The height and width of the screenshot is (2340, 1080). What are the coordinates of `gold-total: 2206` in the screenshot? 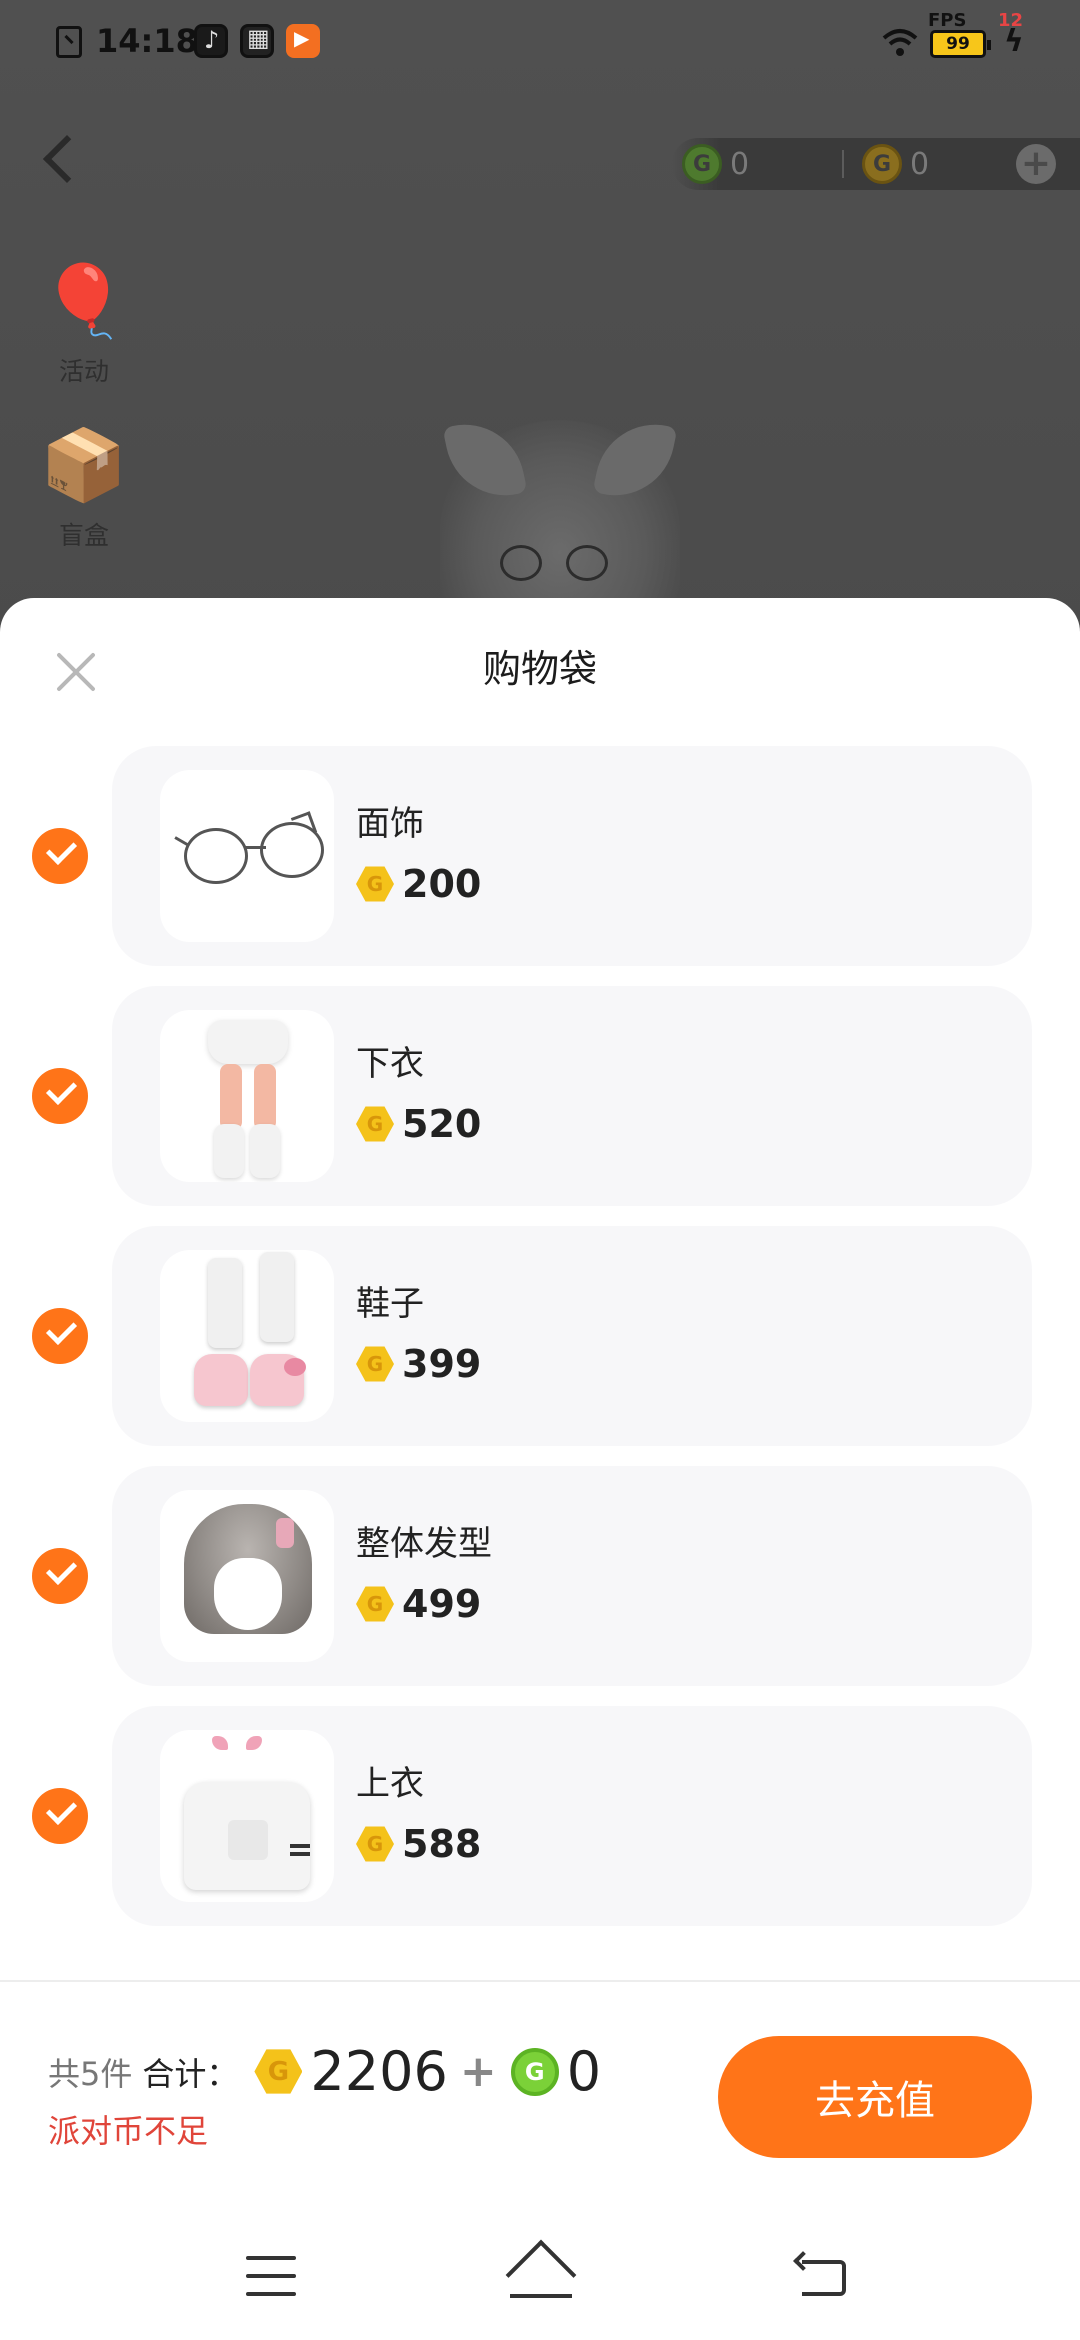 It's located at (379, 2071).